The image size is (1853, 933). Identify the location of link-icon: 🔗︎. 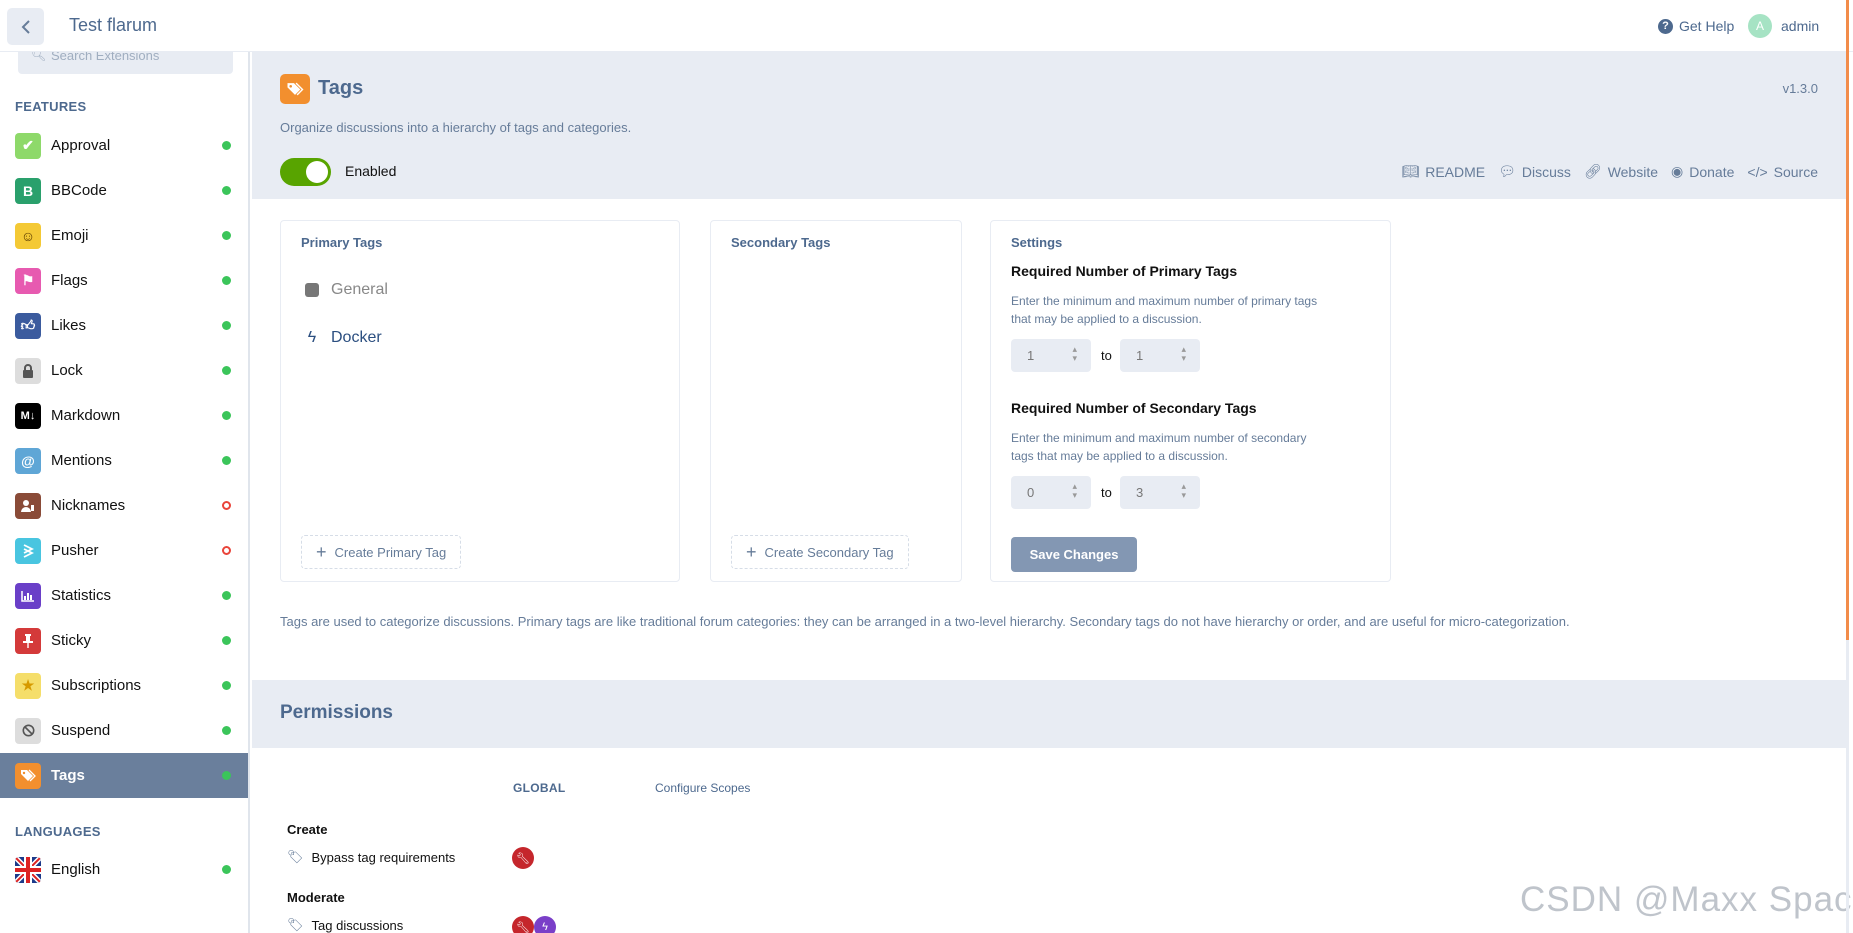
(1592, 171).